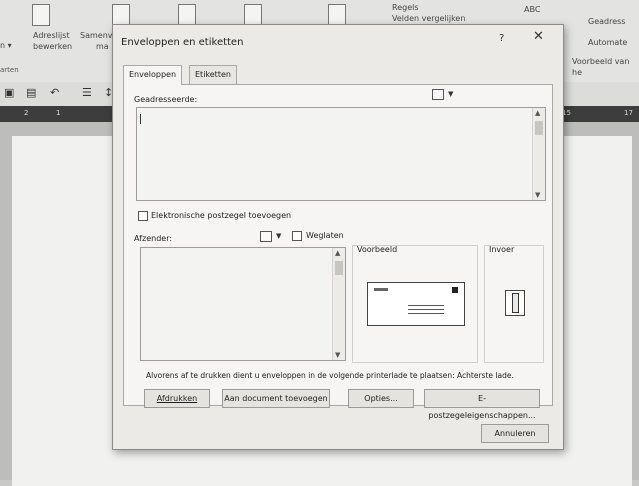 The height and width of the screenshot is (486, 639). Describe the element at coordinates (221, 215) in the screenshot. I see `postage-label: Elektronische postzegel toevoegen` at that location.